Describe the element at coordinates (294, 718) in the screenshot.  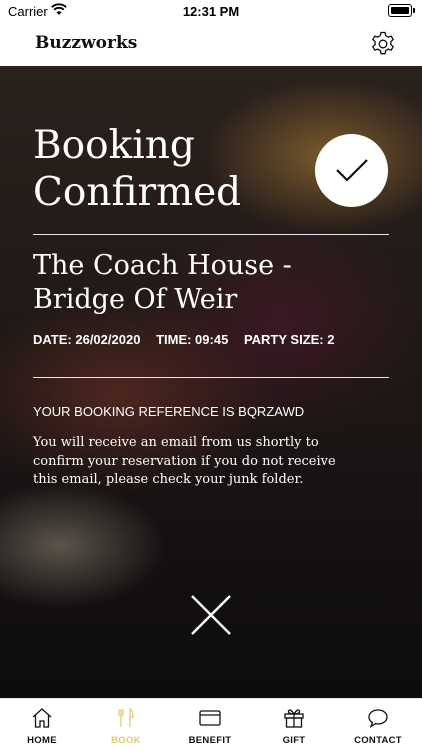
I see `gift-icon` at that location.